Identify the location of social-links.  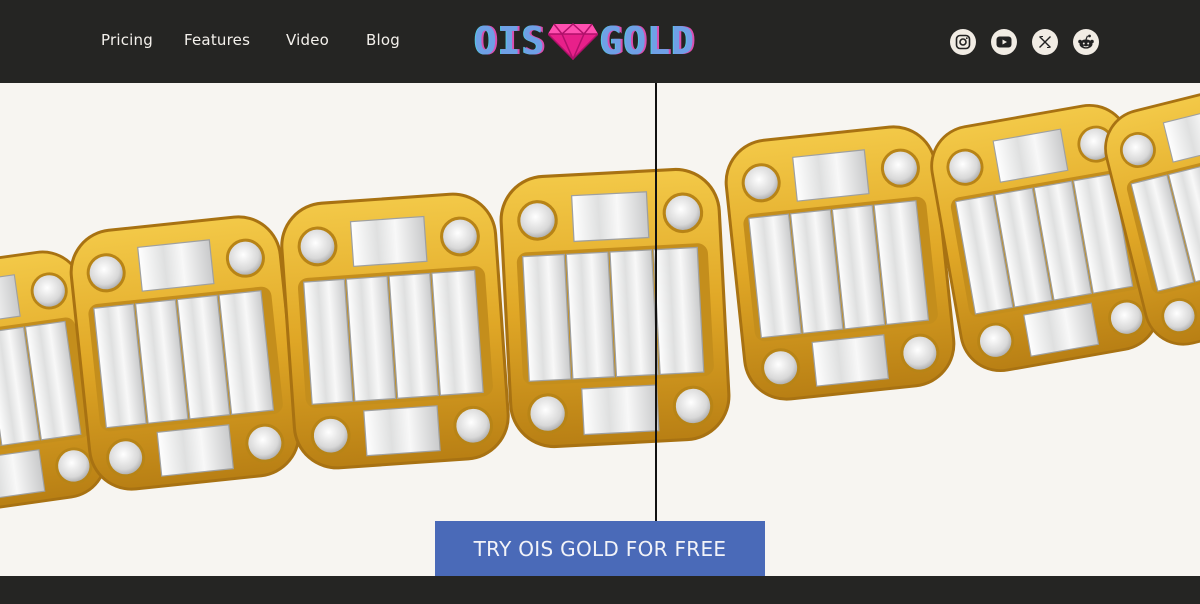
(1024, 42).